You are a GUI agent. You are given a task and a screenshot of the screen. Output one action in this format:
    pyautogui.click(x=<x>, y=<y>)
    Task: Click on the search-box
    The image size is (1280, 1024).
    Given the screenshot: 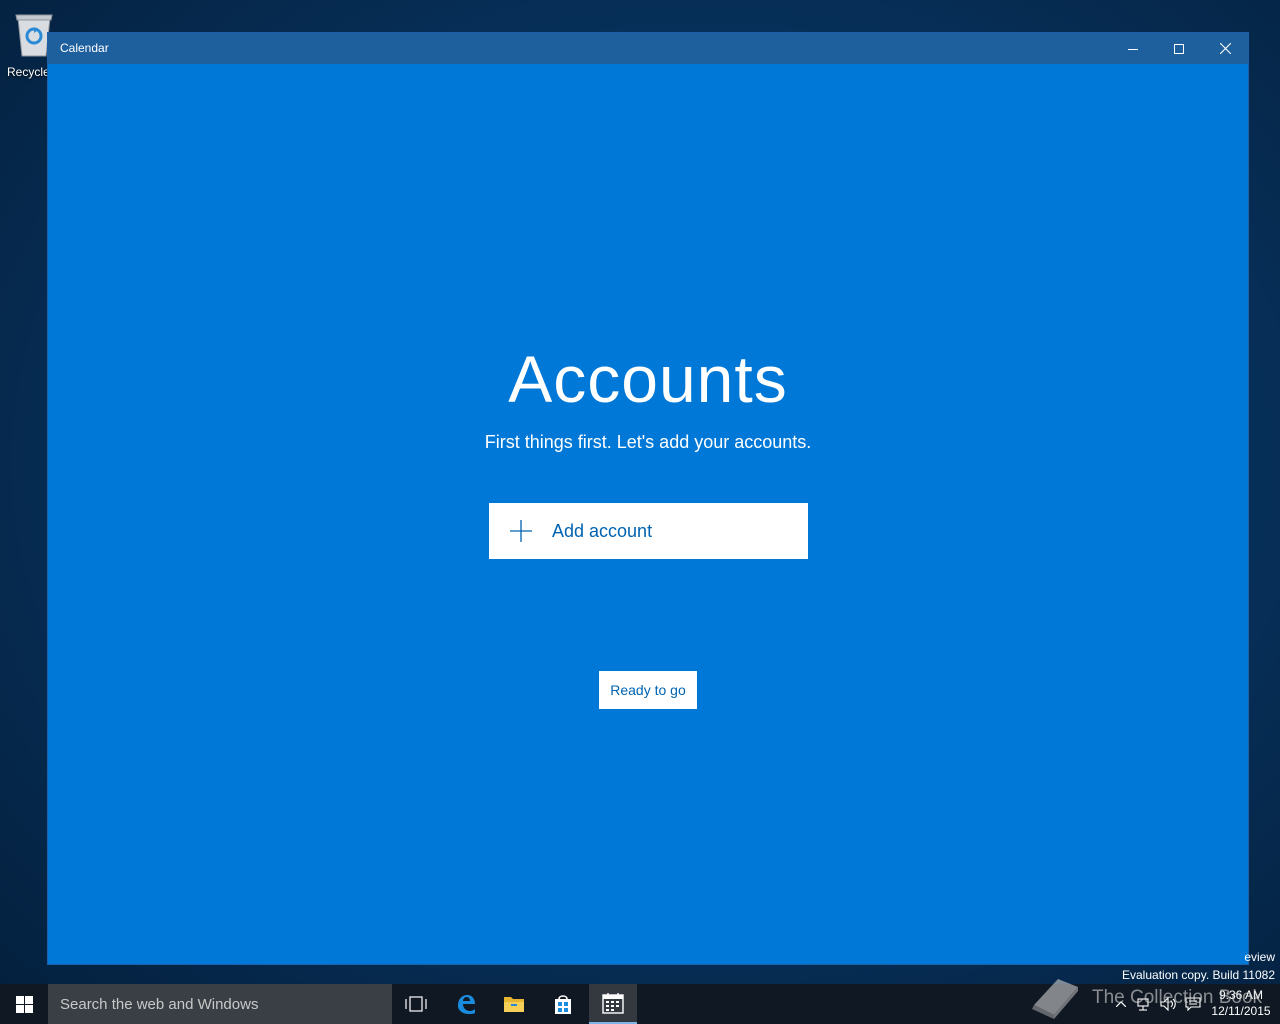 What is the action you would take?
    pyautogui.click(x=220, y=1004)
    